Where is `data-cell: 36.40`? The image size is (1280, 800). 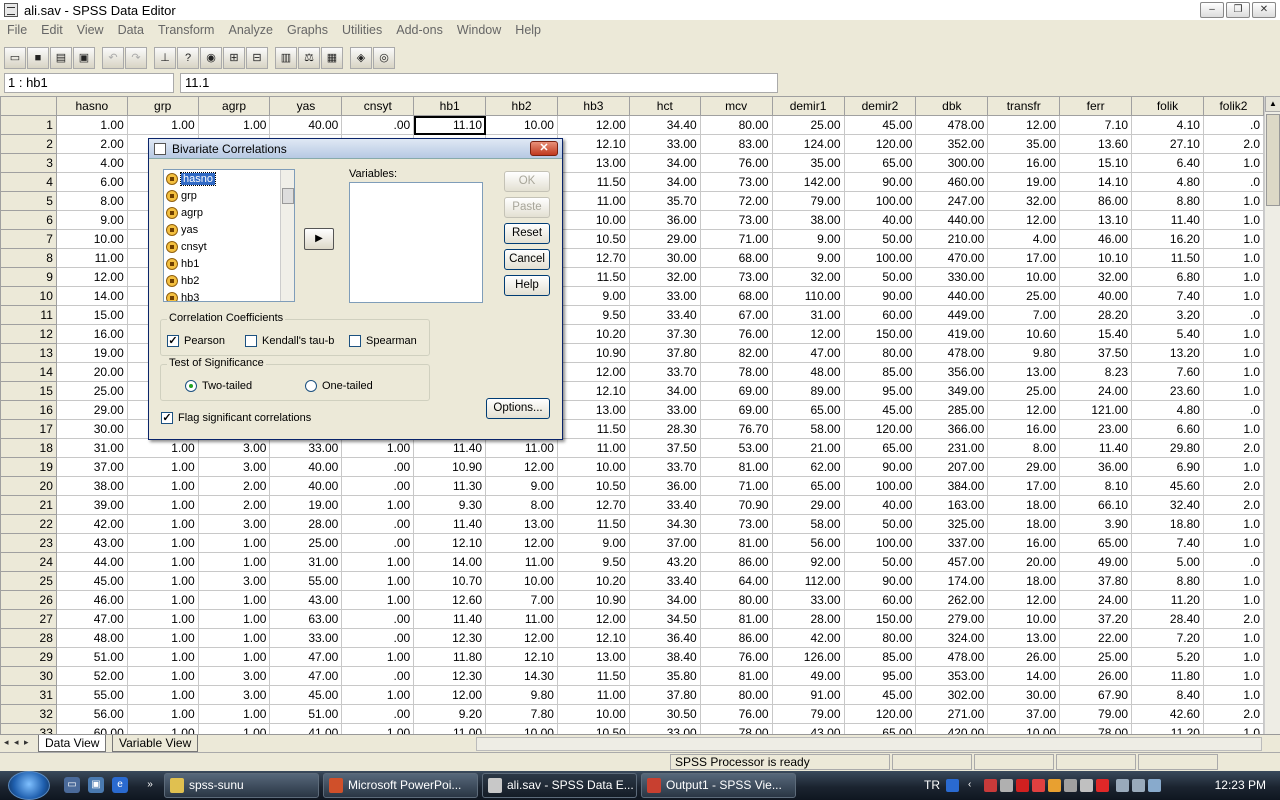 data-cell: 36.40 is located at coordinates (664, 638).